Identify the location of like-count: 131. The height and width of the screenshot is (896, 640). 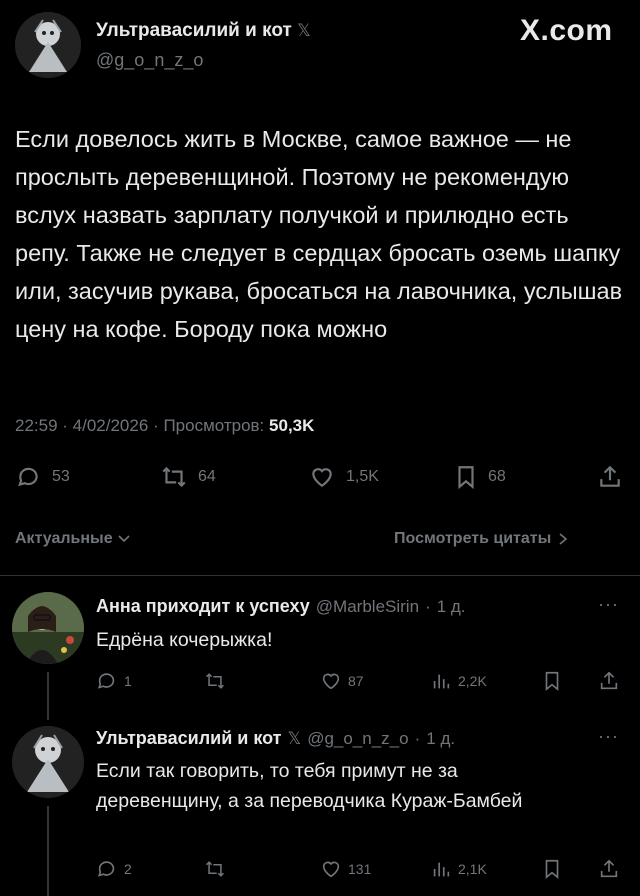
(360, 869).